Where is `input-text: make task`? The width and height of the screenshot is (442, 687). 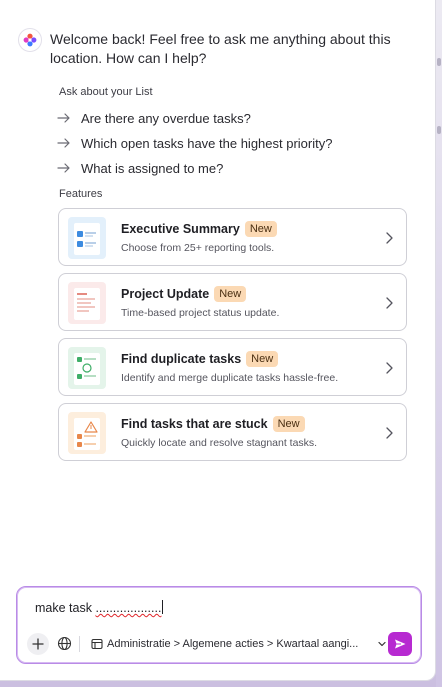
input-text: make task is located at coordinates (65, 608).